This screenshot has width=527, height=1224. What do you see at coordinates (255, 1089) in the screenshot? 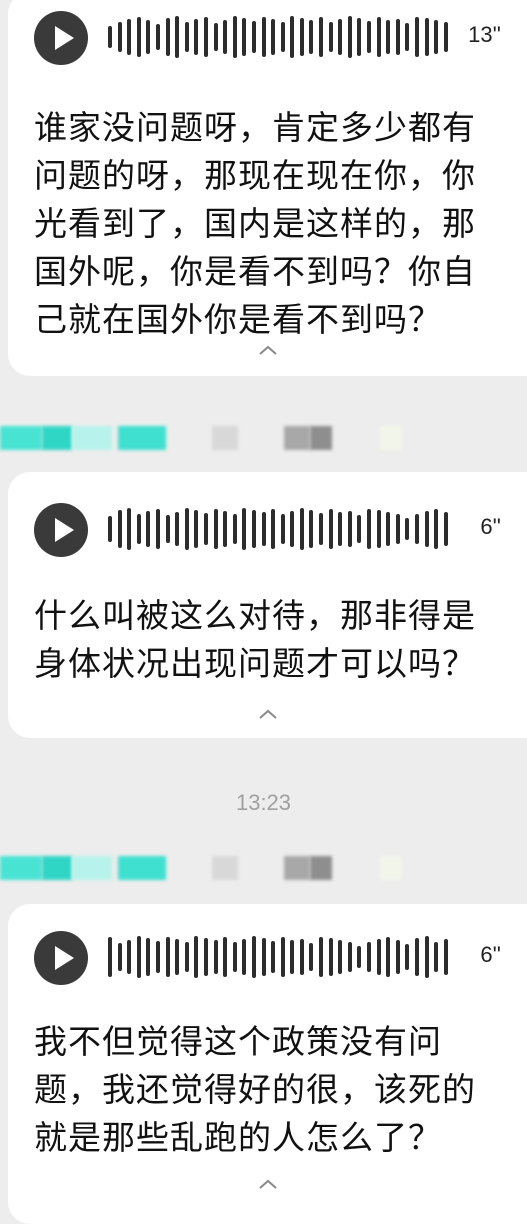
I see `voice-transcript: 我不但觉得这个政策没有问题，我还觉得好的很，该死的就是那些乱跑的人怎么了？` at bounding box center [255, 1089].